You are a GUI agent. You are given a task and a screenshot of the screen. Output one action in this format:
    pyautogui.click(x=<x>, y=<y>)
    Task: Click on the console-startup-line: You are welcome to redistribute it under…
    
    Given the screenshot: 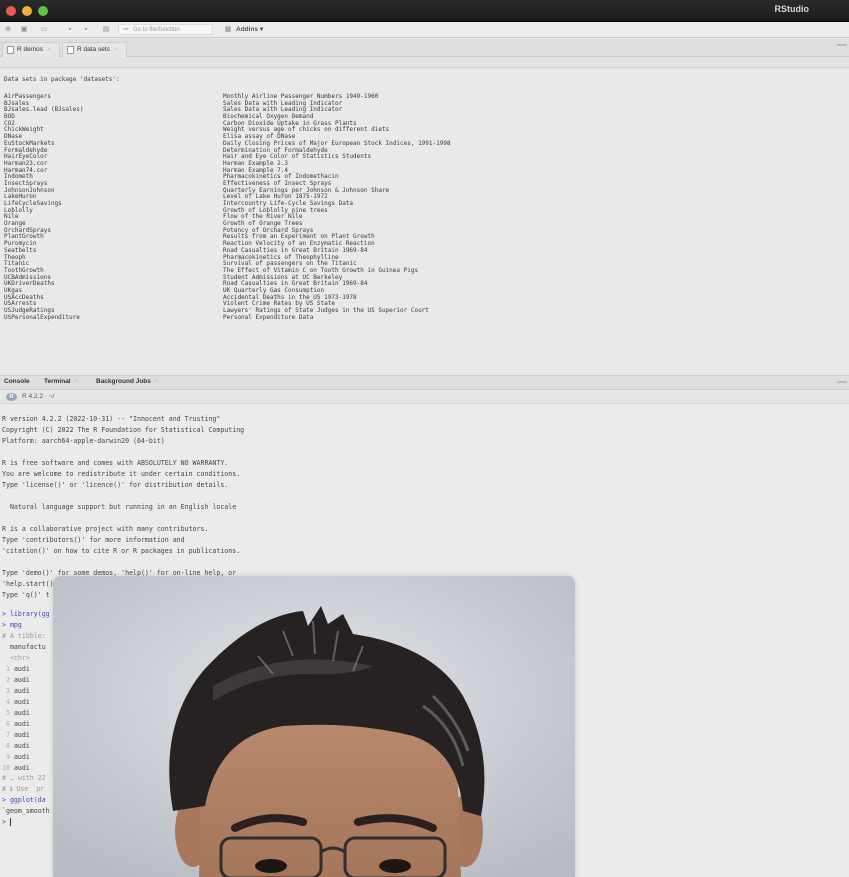 What is the action you would take?
    pyautogui.click(x=121, y=474)
    